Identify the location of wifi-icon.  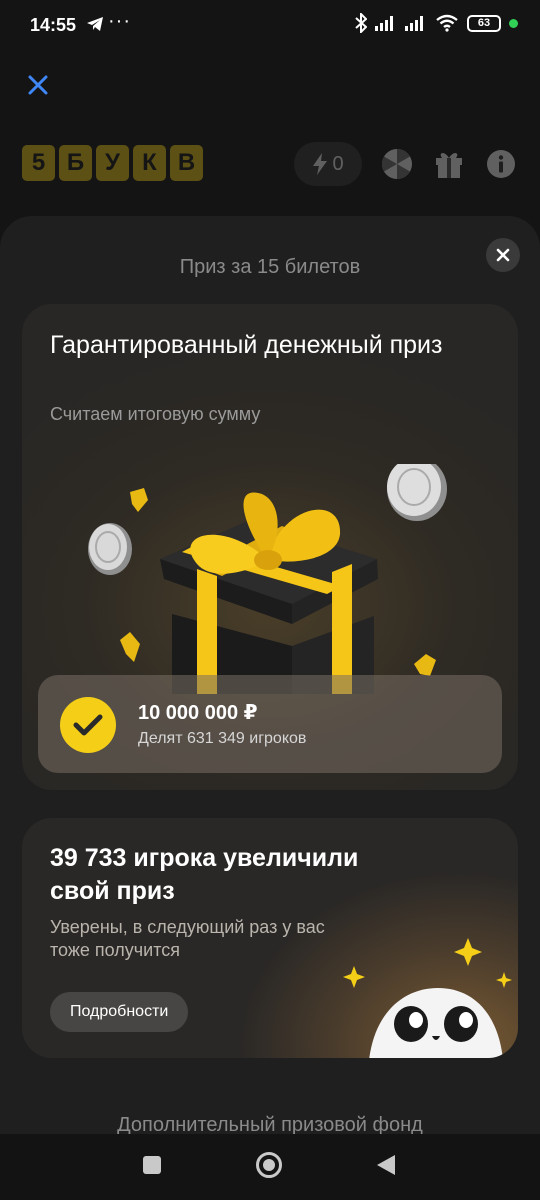
(447, 23).